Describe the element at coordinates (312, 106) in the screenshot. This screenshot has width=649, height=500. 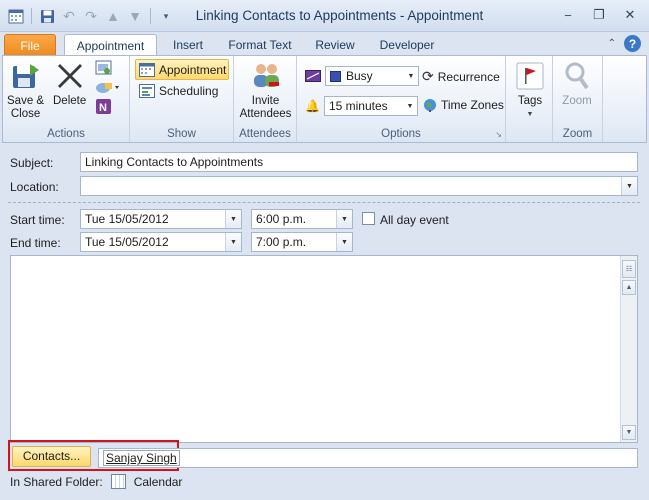
I see `bell-icon: 🔔` at that location.